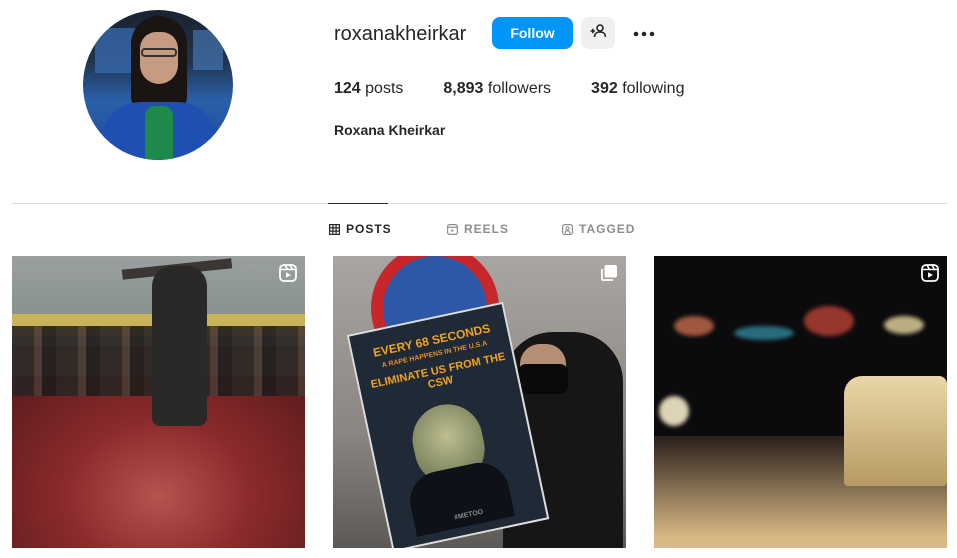 This screenshot has width=957, height=558. I want to click on poster-line-3: ELIMINATE US FROM THE CSW, so click(438, 371).